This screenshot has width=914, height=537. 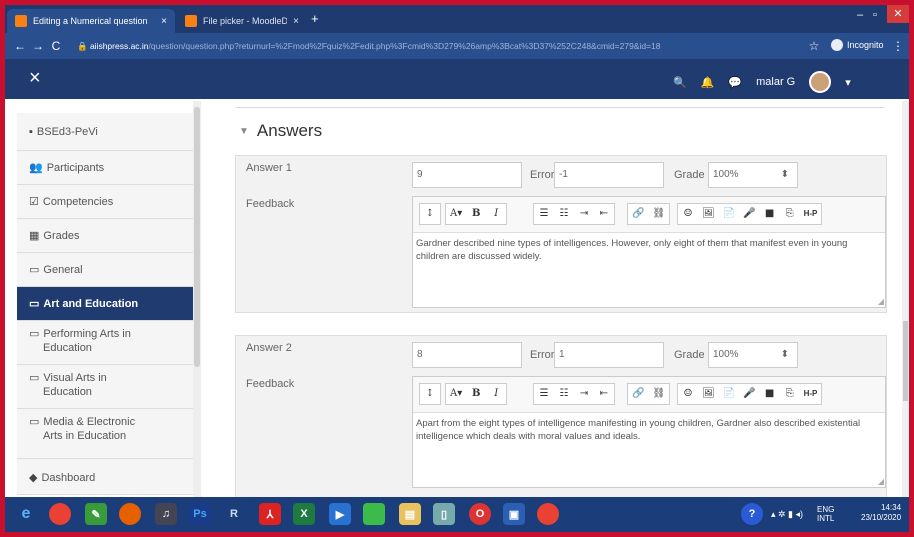 What do you see at coordinates (105, 343) in the screenshot?
I see `sidebar-item-performing-arts: ▭ Performing Arts in Education` at bounding box center [105, 343].